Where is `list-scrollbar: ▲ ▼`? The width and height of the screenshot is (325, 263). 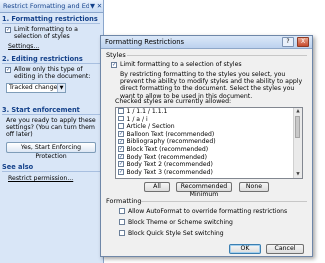
list-scrollbar: ▲ ▼ is located at coordinates (297, 143).